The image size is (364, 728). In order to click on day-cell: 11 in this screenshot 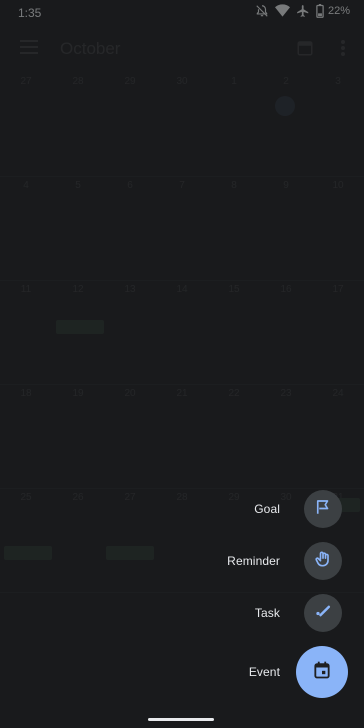, I will do `click(26, 289)`.